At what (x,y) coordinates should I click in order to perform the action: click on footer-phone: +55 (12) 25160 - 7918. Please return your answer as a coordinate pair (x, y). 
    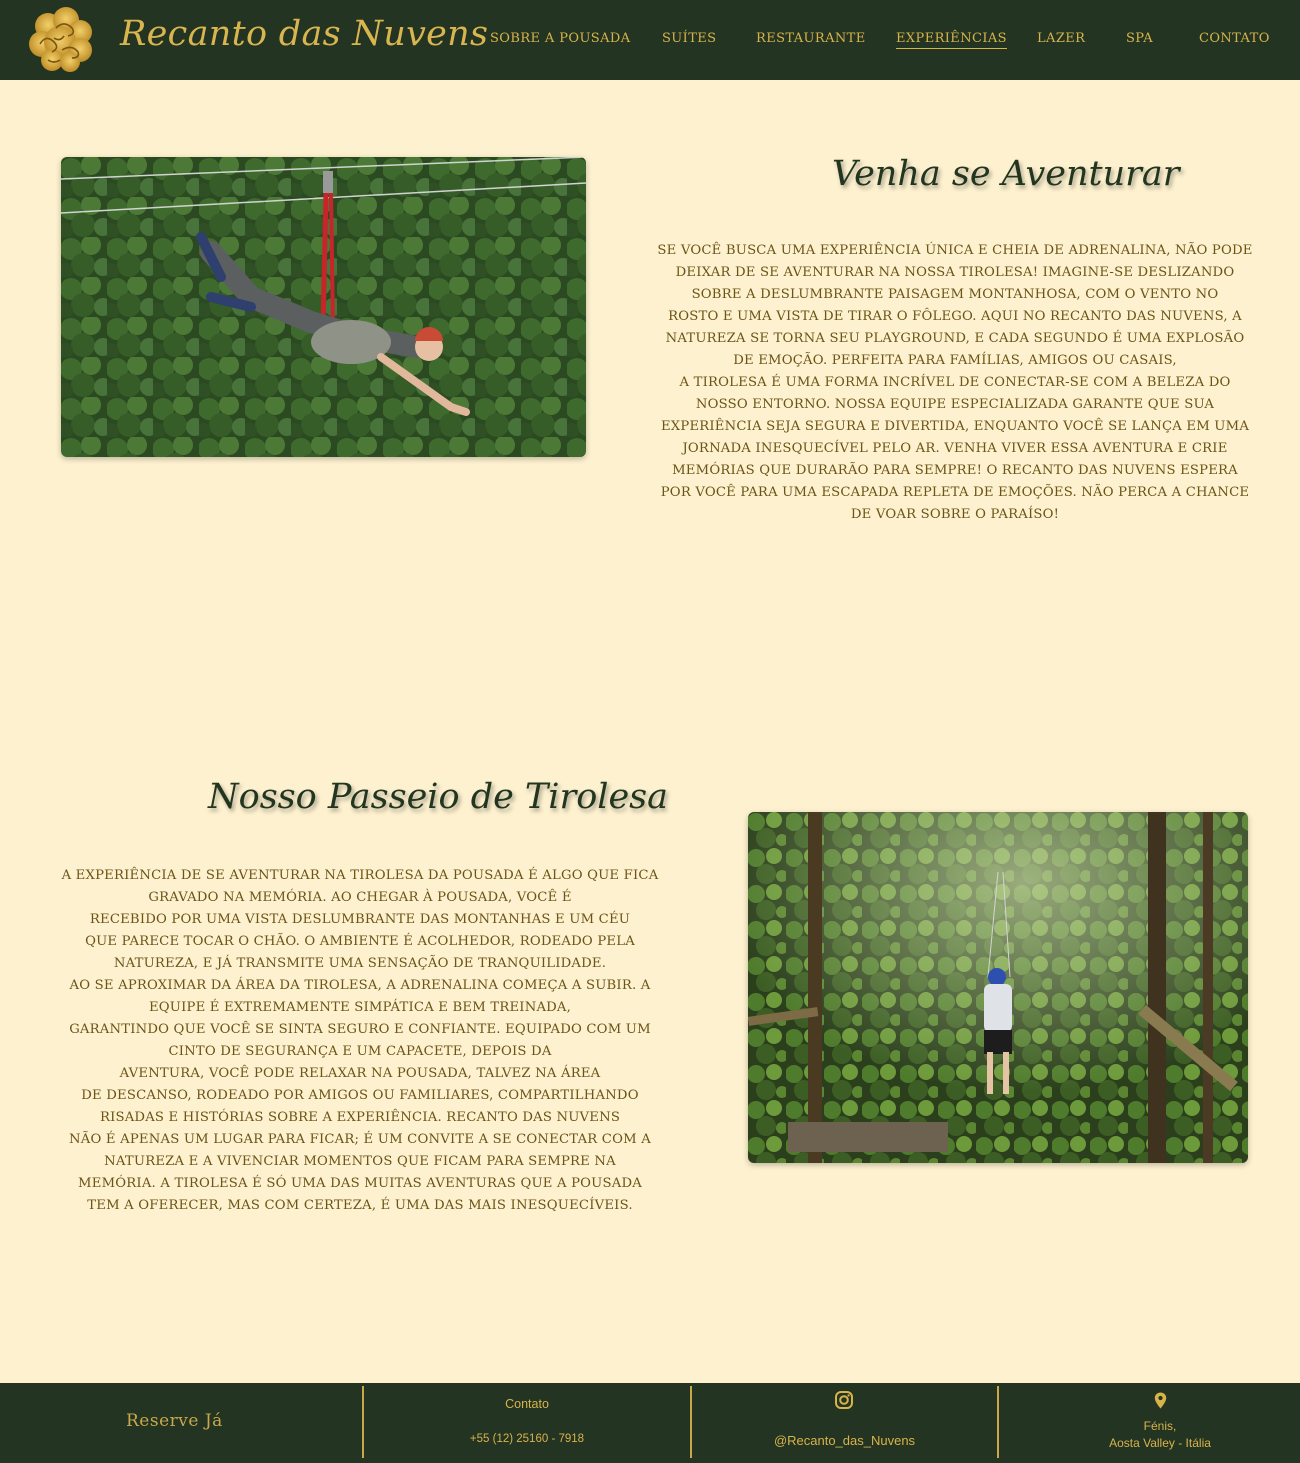
    Looking at the image, I should click on (527, 1439).